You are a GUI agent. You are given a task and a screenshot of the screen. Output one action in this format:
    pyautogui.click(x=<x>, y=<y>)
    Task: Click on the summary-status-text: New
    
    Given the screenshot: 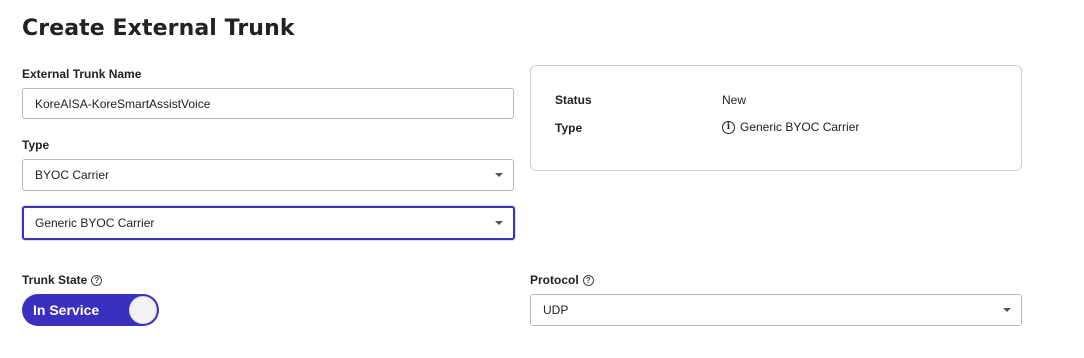 What is the action you would take?
    pyautogui.click(x=734, y=100)
    